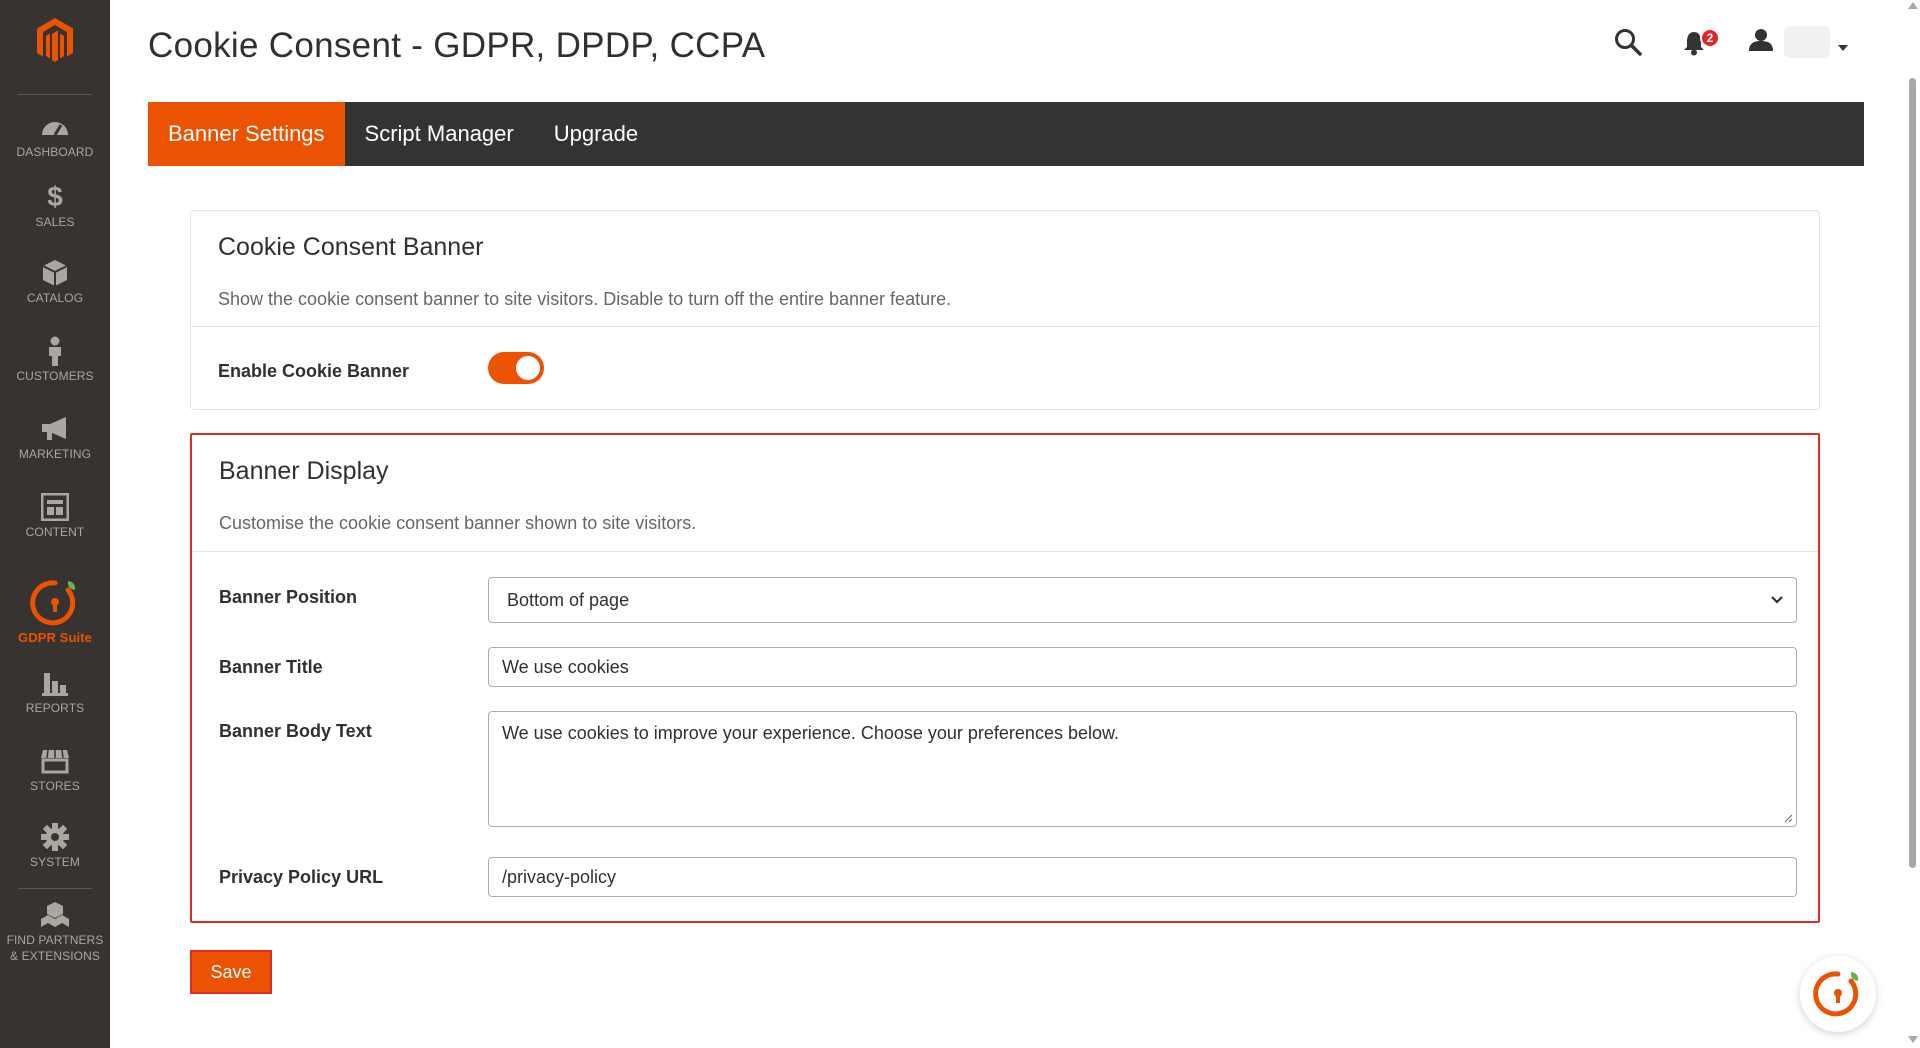 This screenshot has height=1048, width=1920. Describe the element at coordinates (55, 127) in the screenshot. I see `dashboard-icon` at that location.